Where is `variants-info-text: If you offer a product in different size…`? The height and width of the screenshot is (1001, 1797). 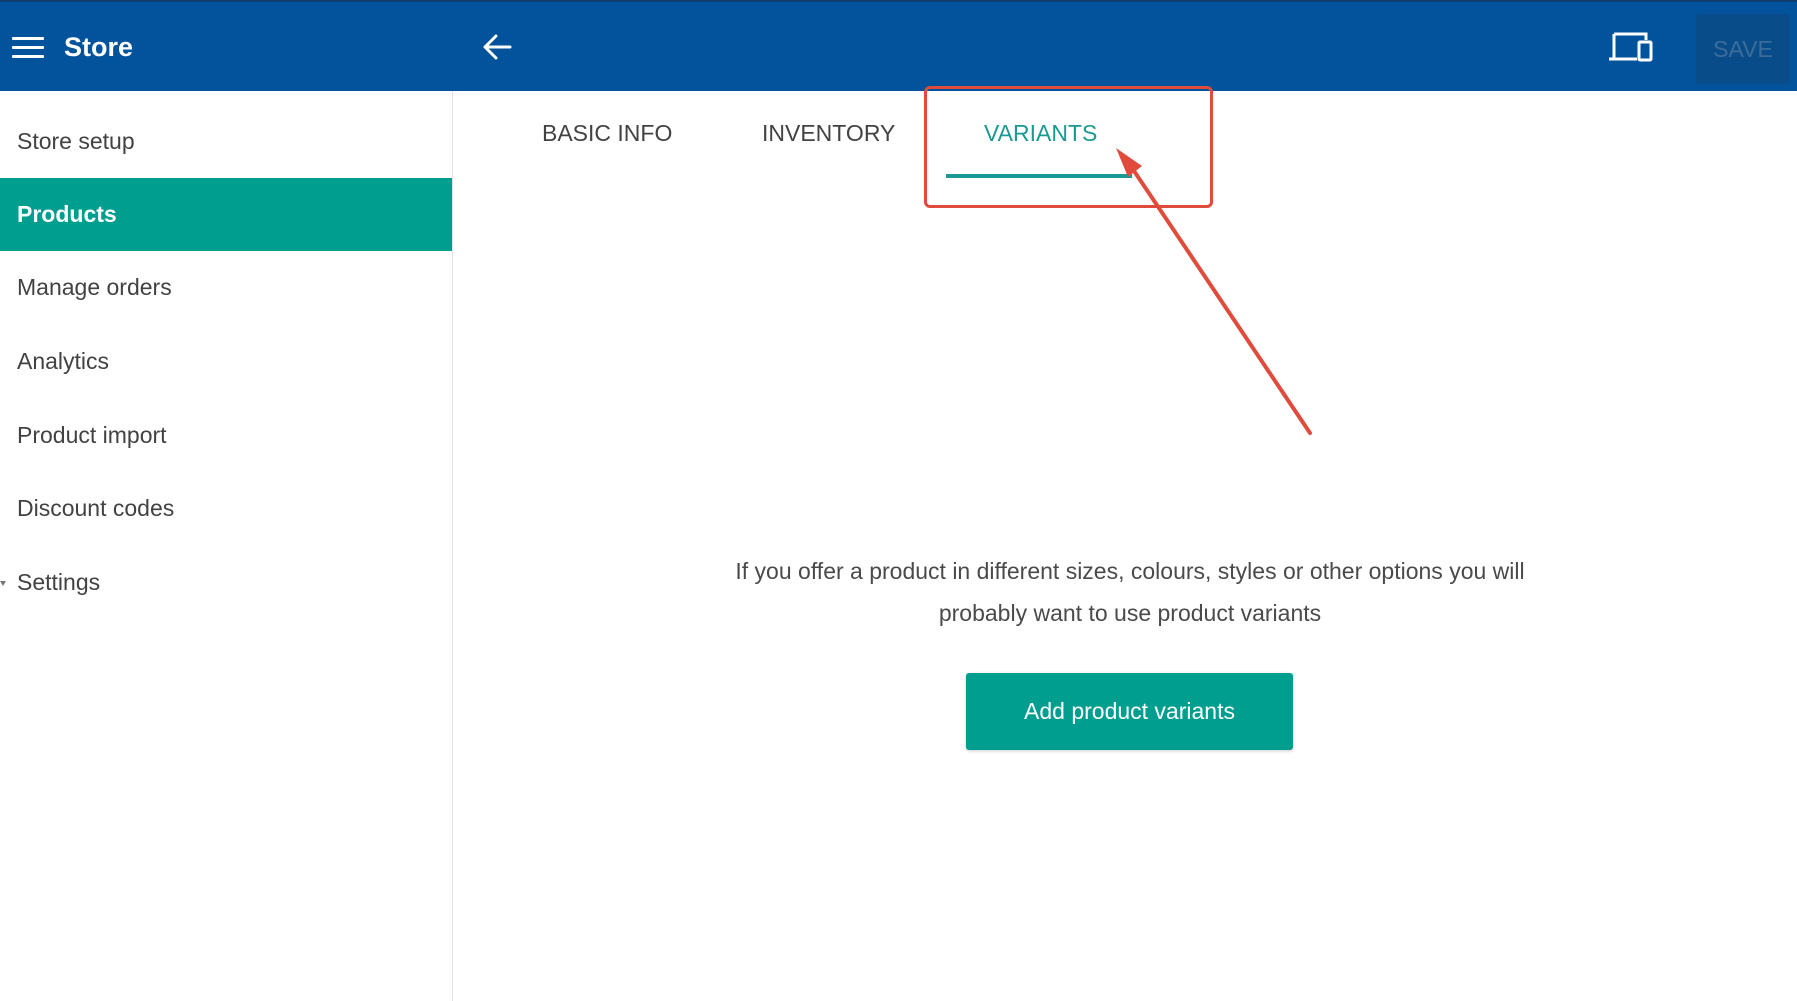
variants-info-text: If you offer a product in different size… is located at coordinates (1130, 592).